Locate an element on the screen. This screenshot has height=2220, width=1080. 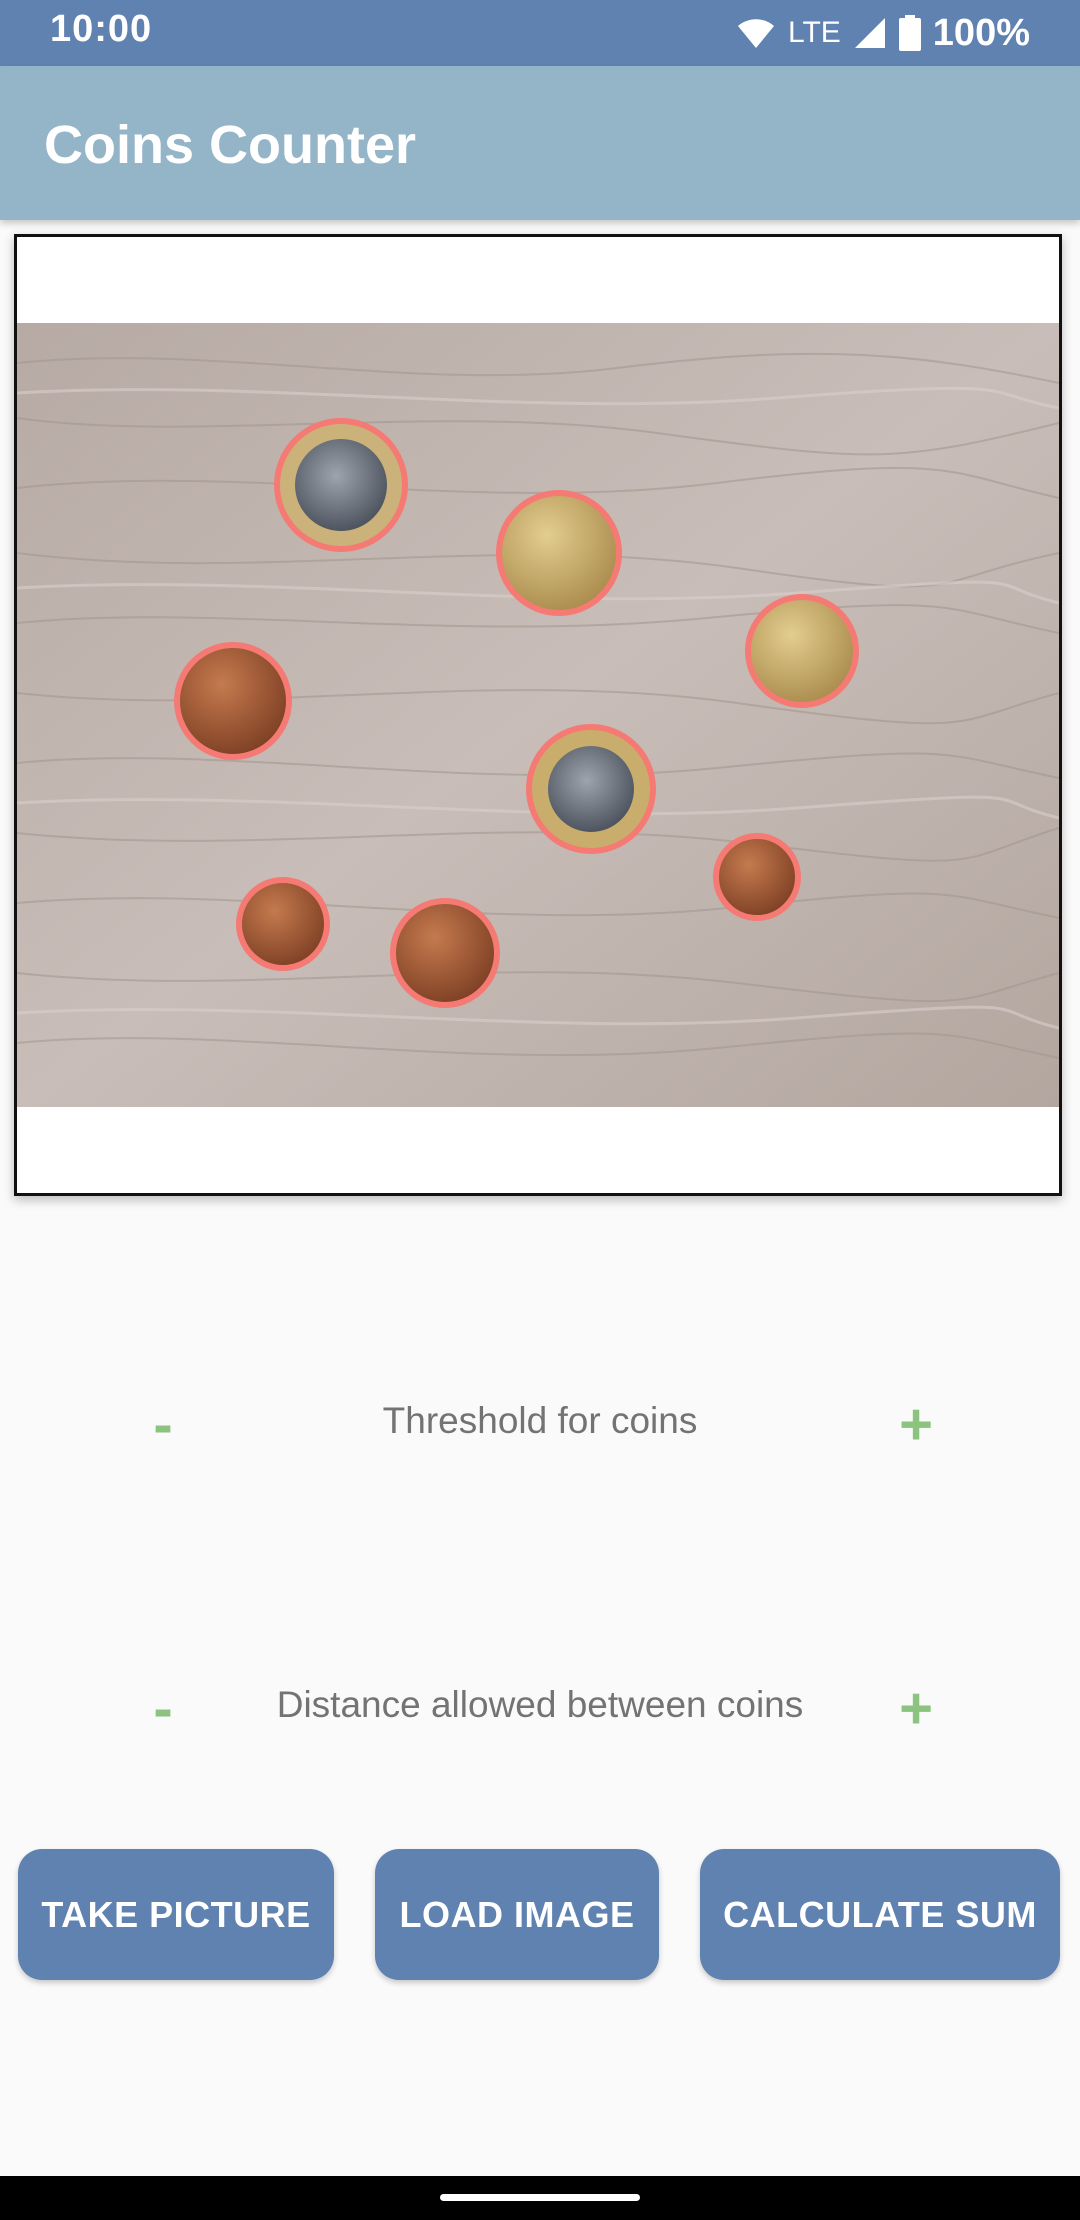
distance-increase-button: + is located at coordinates (916, 1708).